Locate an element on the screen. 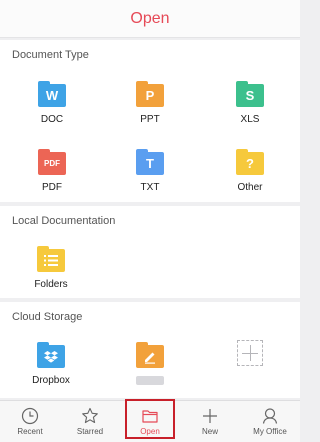 The height and width of the screenshot is (442, 320). dropbox-icon is located at coordinates (51, 355).